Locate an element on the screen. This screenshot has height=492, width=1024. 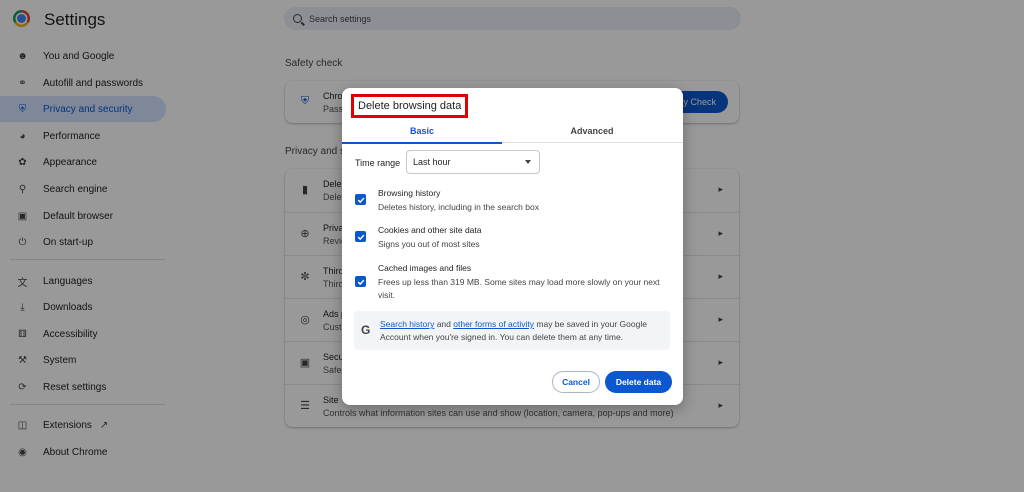
tab-basic: Basic is located at coordinates (422, 131).